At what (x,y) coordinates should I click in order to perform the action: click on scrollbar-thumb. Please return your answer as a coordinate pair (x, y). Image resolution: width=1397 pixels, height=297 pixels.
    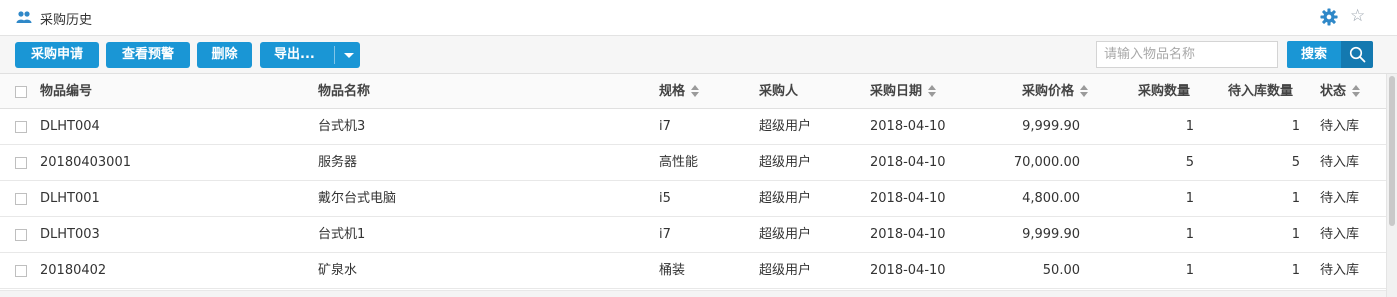
    Looking at the image, I should click on (1392, 151).